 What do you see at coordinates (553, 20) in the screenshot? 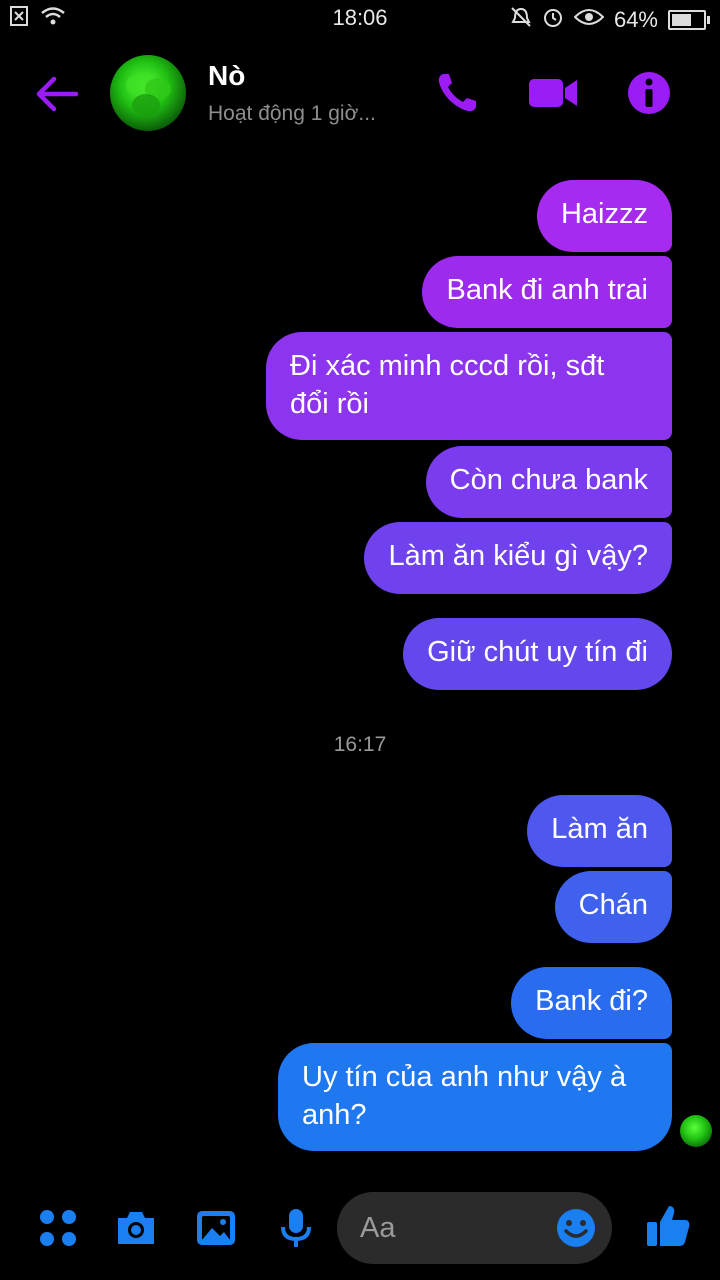
I see `alarm-icon` at bounding box center [553, 20].